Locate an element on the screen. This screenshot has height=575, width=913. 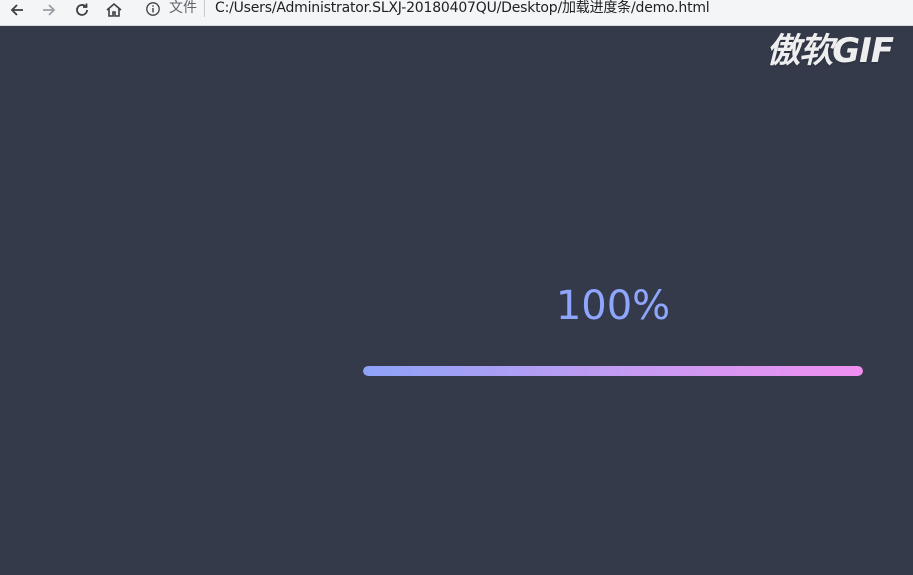
reload-icon is located at coordinates (82, 9).